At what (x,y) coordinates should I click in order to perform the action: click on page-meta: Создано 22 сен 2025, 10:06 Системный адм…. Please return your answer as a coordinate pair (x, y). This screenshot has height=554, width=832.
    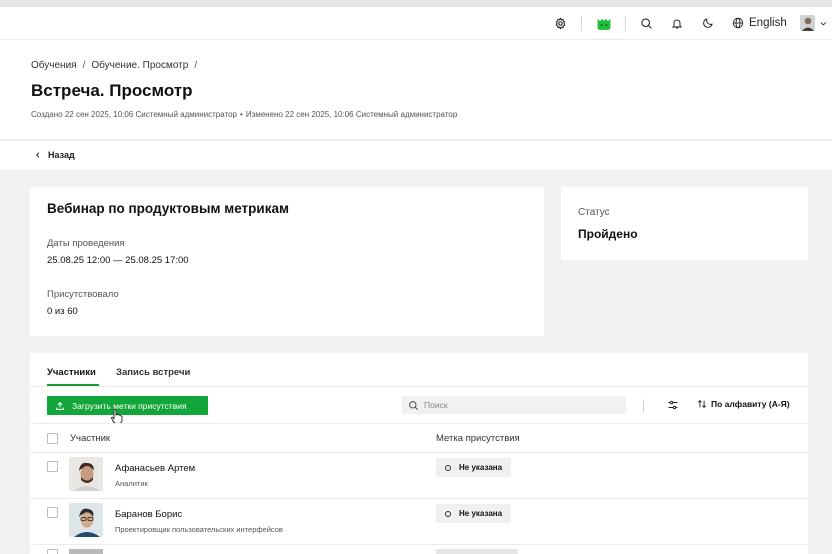
    Looking at the image, I should click on (244, 114).